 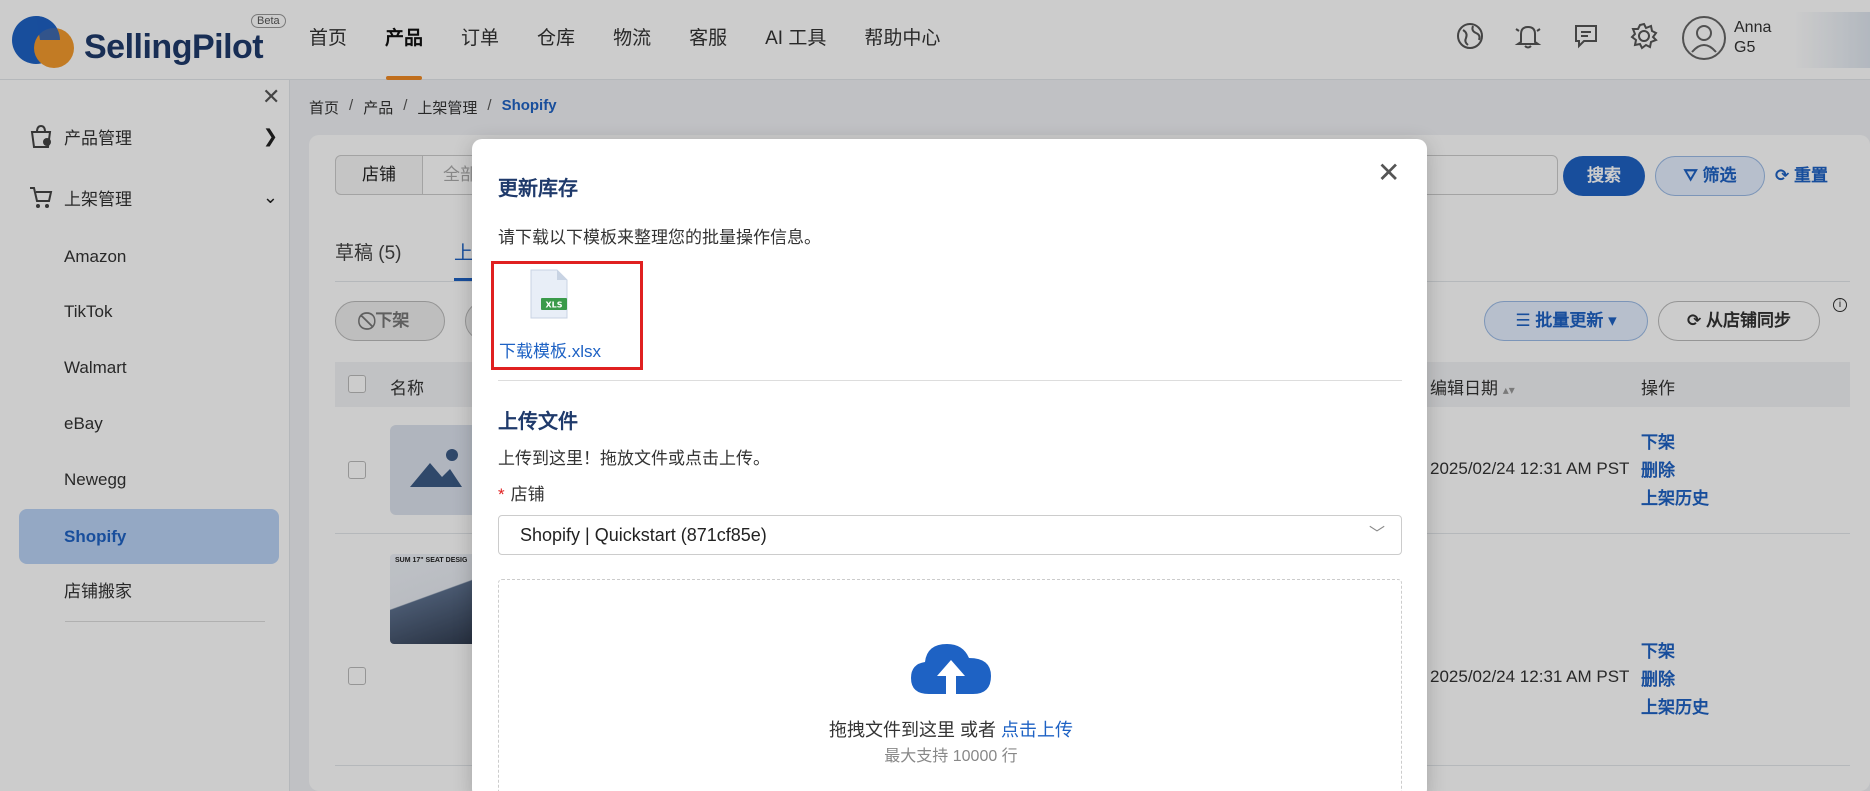 I want to click on modal-description: 请下载以下模板来整理您的批量操作信息。, so click(x=659, y=237).